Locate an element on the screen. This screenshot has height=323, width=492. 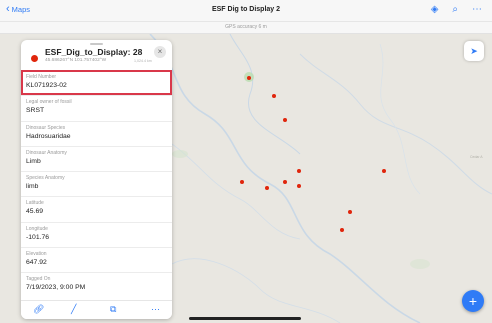
top-nav-bar: ‹ Maps ESF Dig to Display 2 ◈ ⌕ ⋯ is located at coordinates (246, 11).